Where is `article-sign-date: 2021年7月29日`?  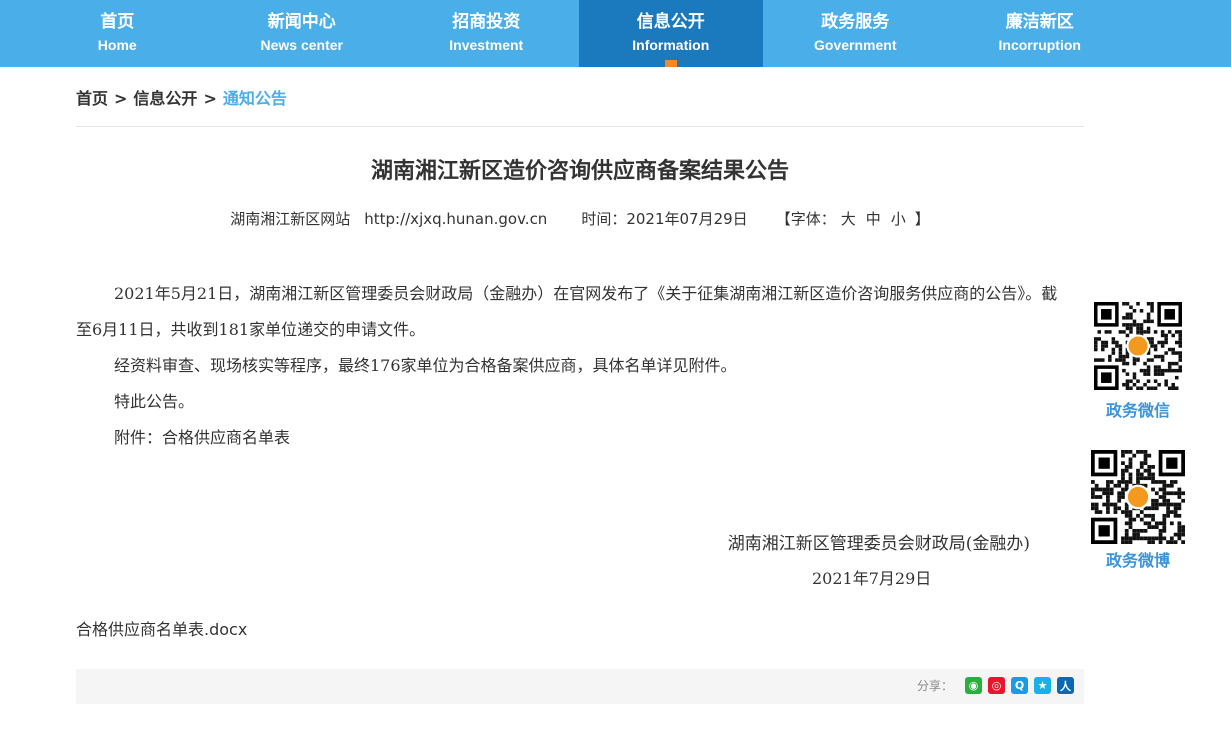
article-sign-date: 2021年7月29日 is located at coordinates (872, 578).